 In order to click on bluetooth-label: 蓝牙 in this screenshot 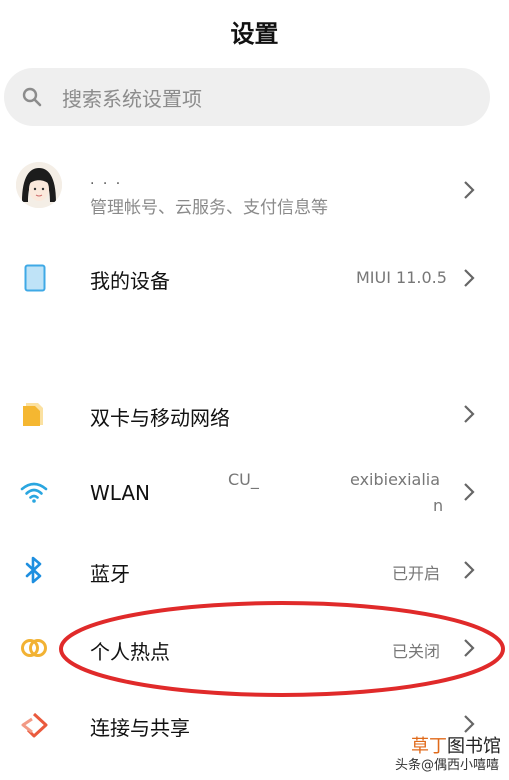, I will do `click(110, 574)`.